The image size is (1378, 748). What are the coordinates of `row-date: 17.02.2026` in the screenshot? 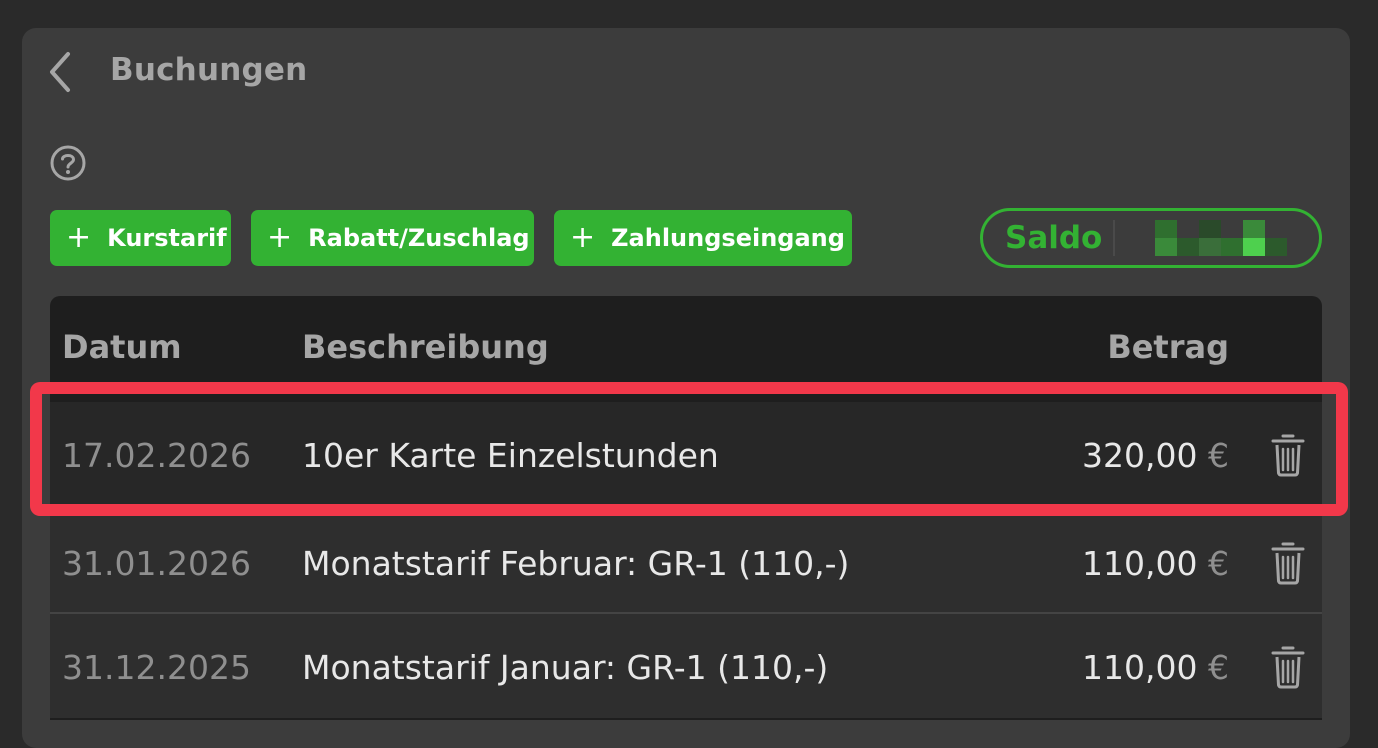 It's located at (156, 455).